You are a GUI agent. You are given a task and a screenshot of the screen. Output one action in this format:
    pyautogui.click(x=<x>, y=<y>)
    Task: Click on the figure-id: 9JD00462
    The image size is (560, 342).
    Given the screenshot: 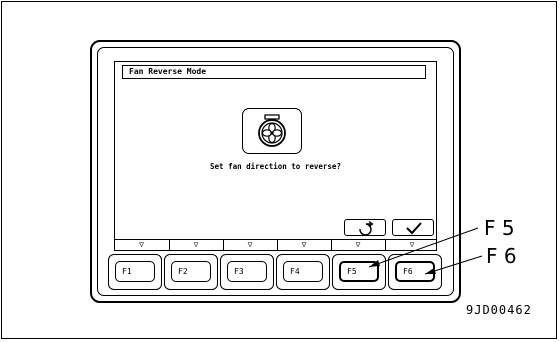 What is the action you would take?
    pyautogui.click(x=499, y=310)
    